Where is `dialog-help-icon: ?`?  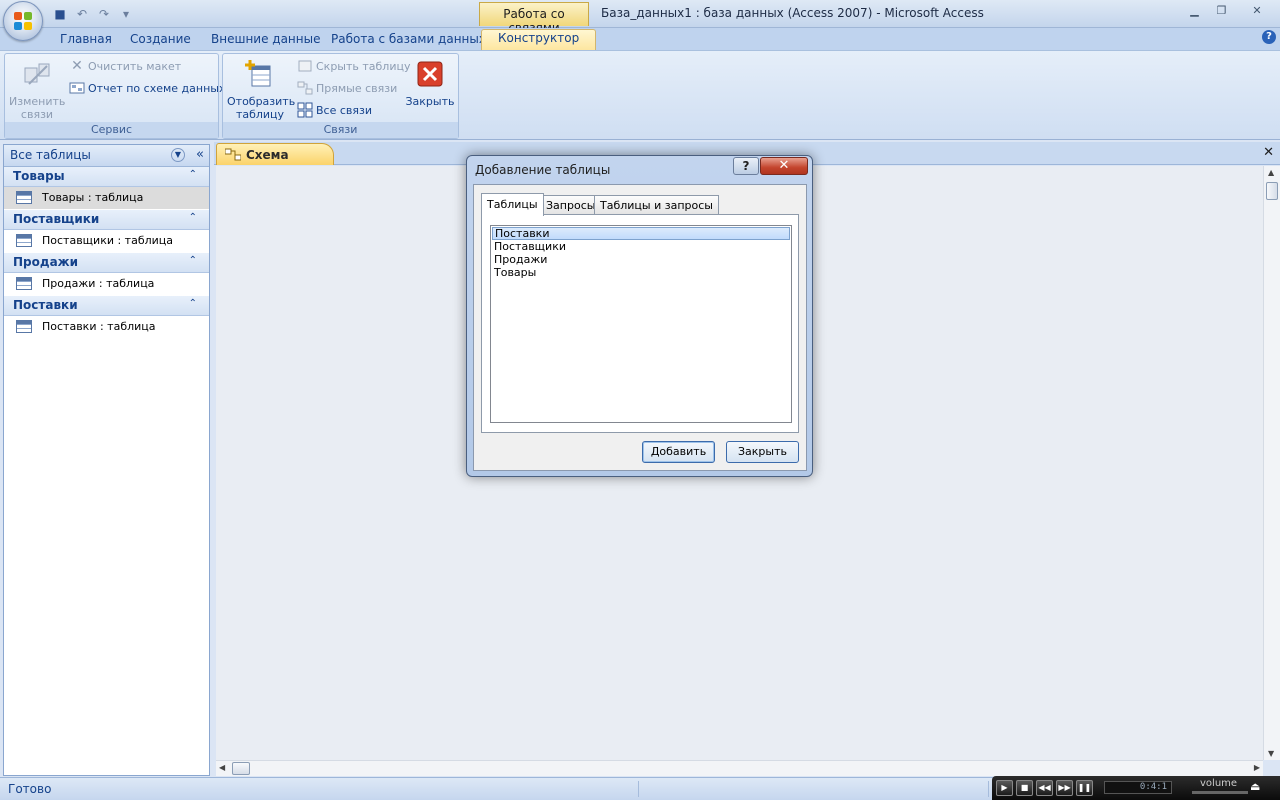 dialog-help-icon: ? is located at coordinates (746, 166).